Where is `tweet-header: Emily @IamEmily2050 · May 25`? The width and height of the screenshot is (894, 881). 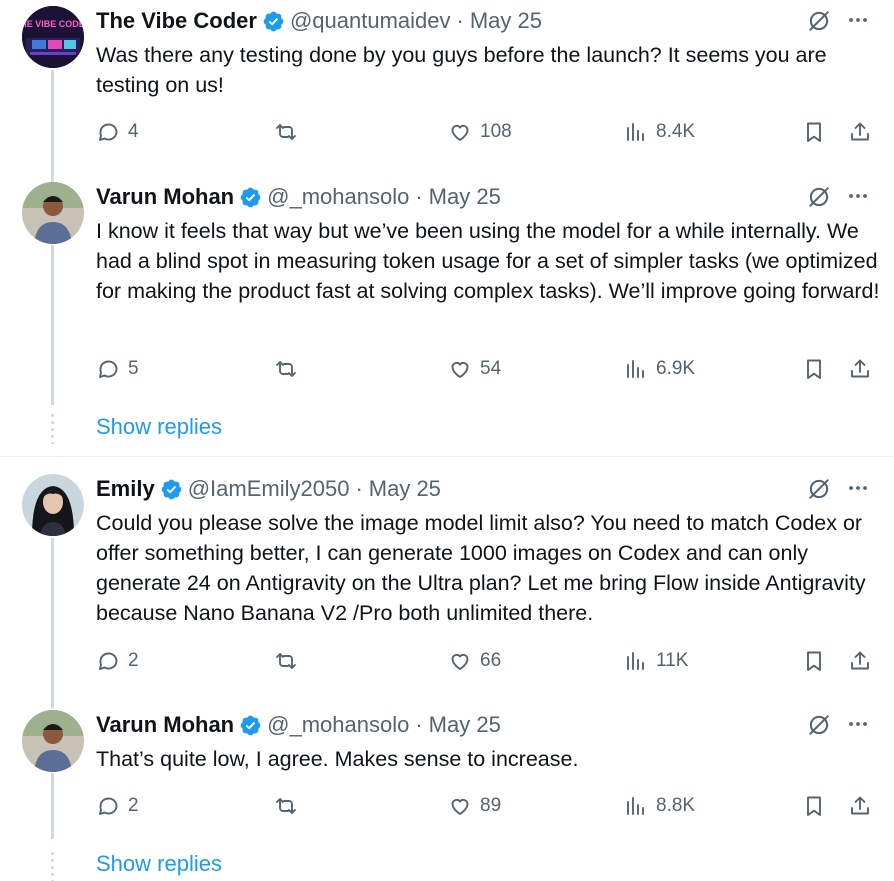
tweet-header: Emily @IamEmily2050 · May 25 is located at coordinates (268, 489).